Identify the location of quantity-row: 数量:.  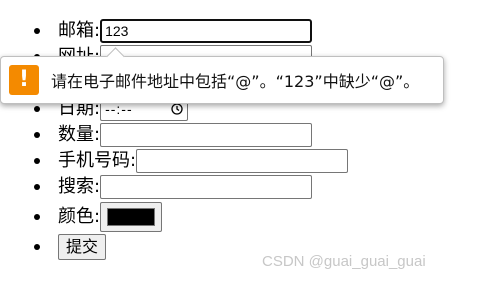
(191, 135).